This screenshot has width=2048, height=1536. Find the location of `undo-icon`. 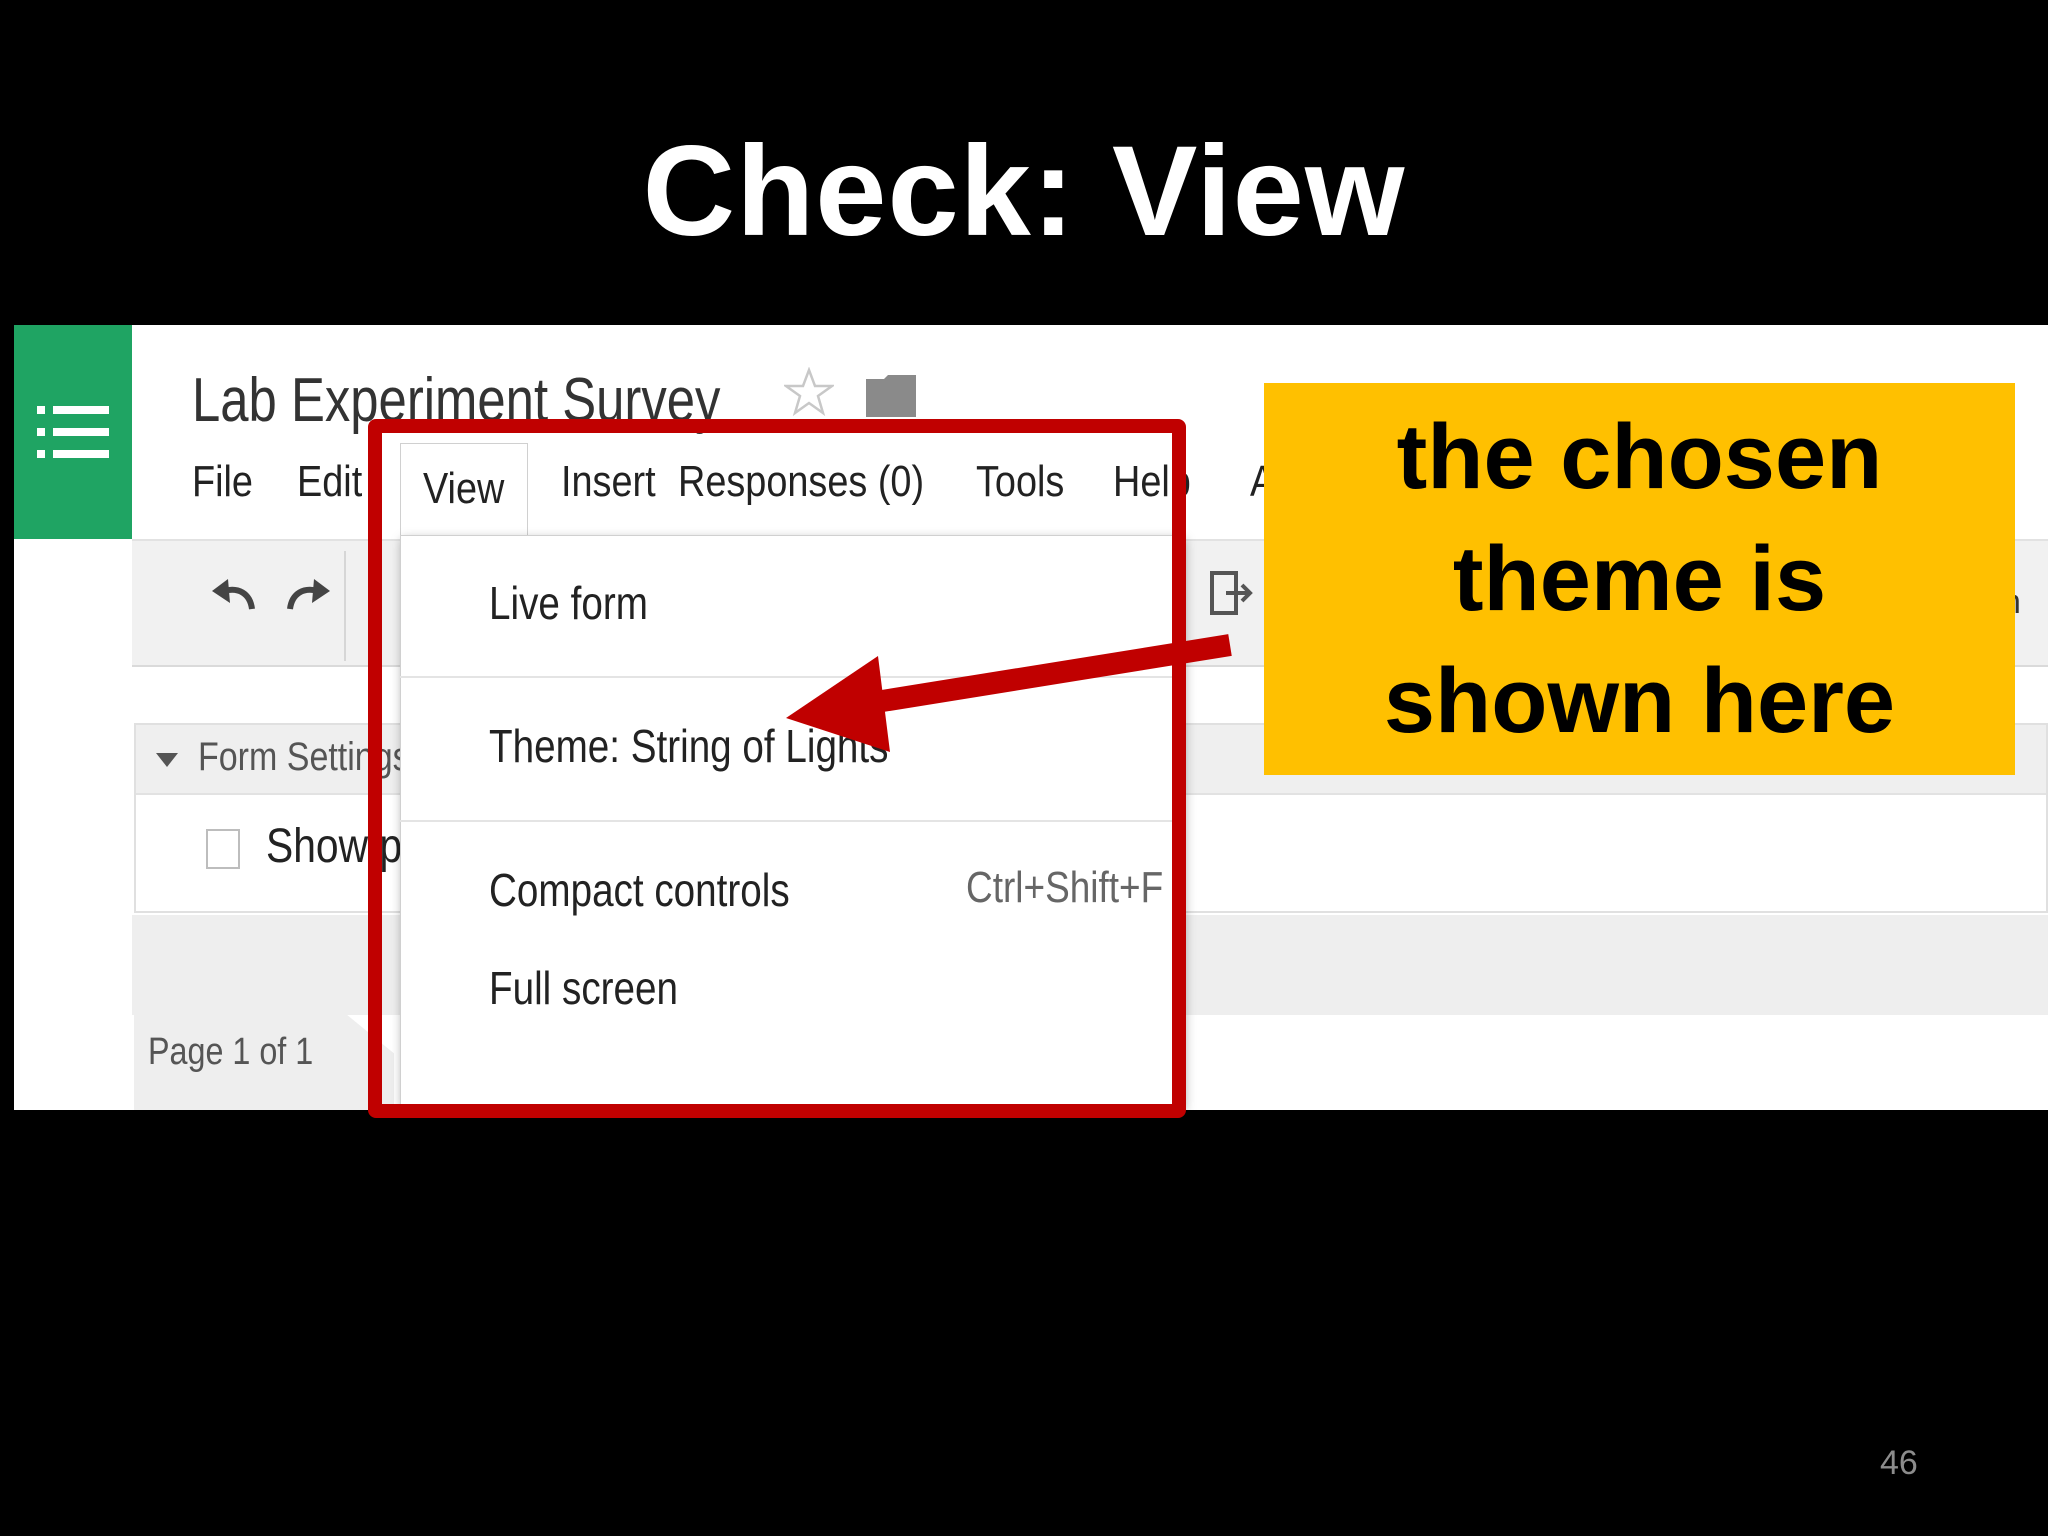

undo-icon is located at coordinates (234, 595).